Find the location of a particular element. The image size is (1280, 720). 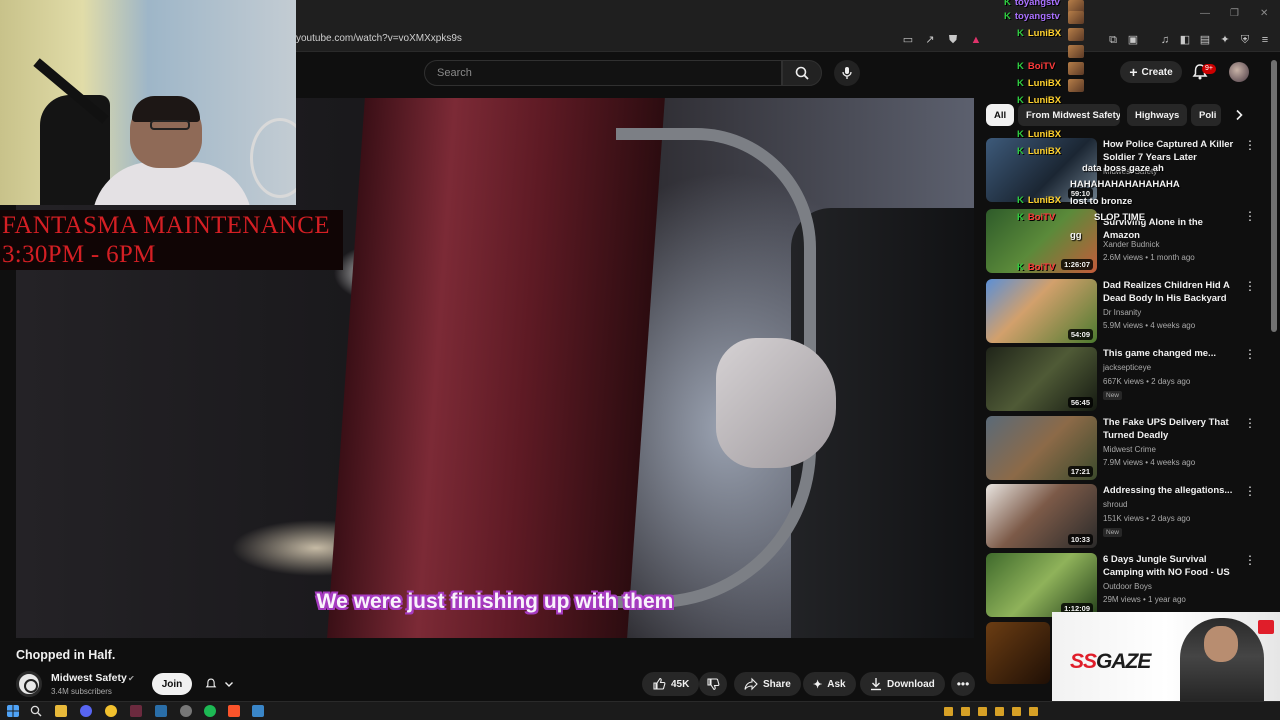

channel-name: Midwest Safety is located at coordinates (89, 678).